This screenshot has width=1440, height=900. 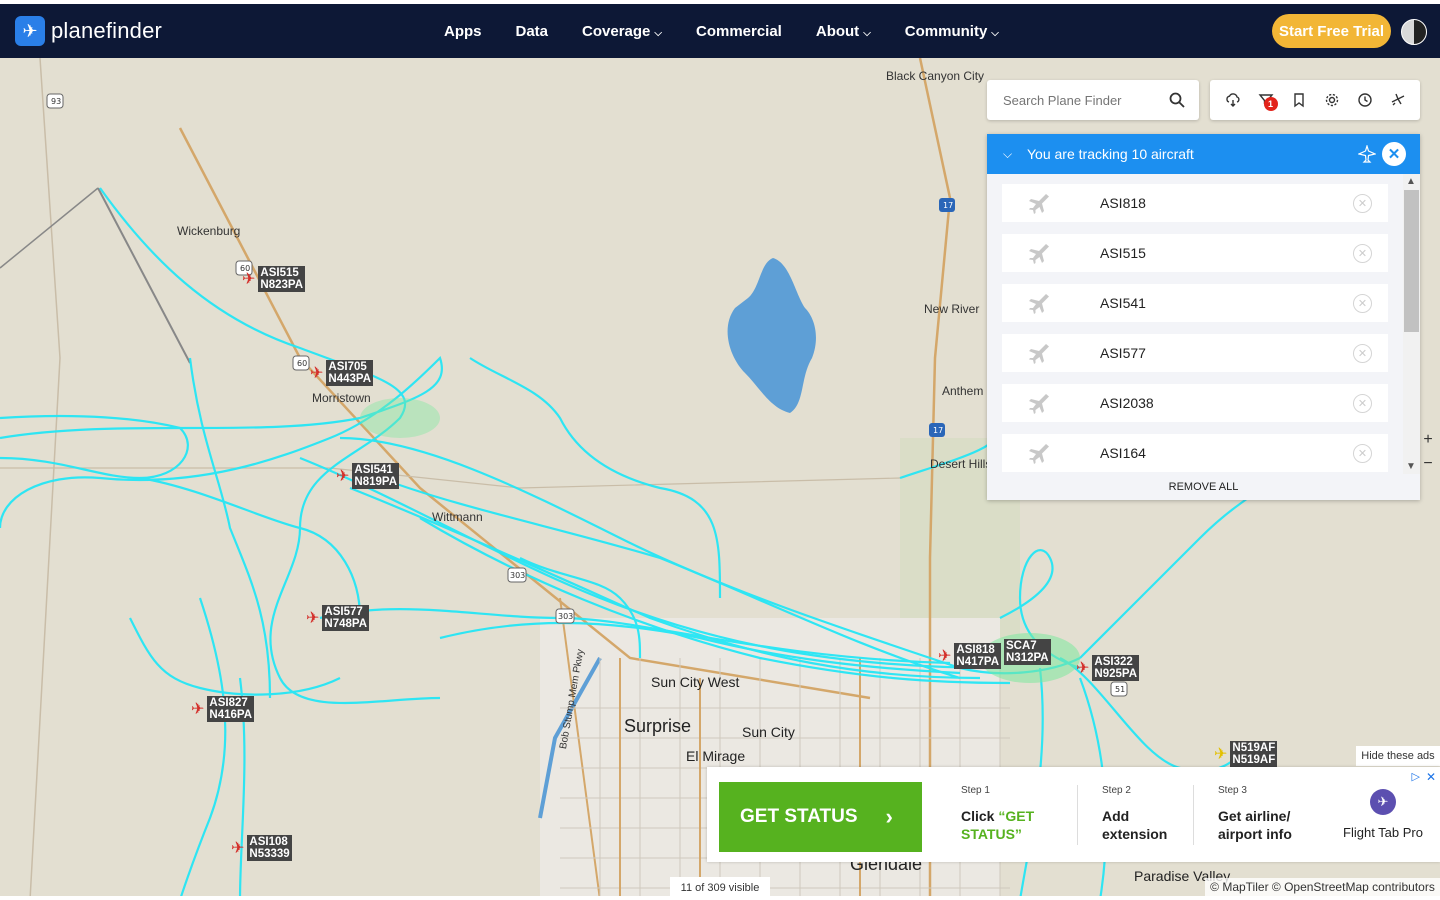 What do you see at coordinates (843, 31) in the screenshot?
I see `nav-about: About ⌵` at bounding box center [843, 31].